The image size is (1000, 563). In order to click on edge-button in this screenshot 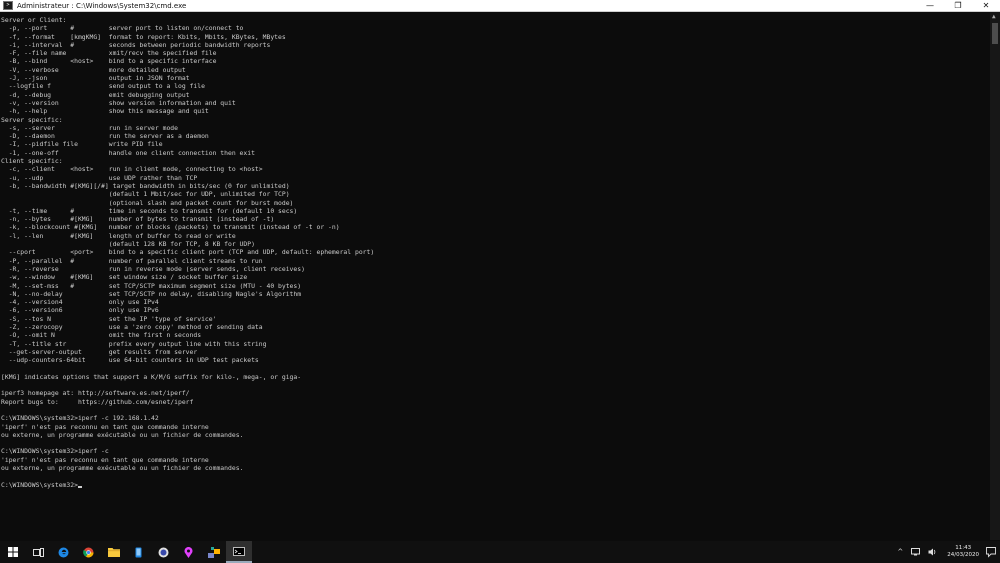, I will do `click(63, 552)`.